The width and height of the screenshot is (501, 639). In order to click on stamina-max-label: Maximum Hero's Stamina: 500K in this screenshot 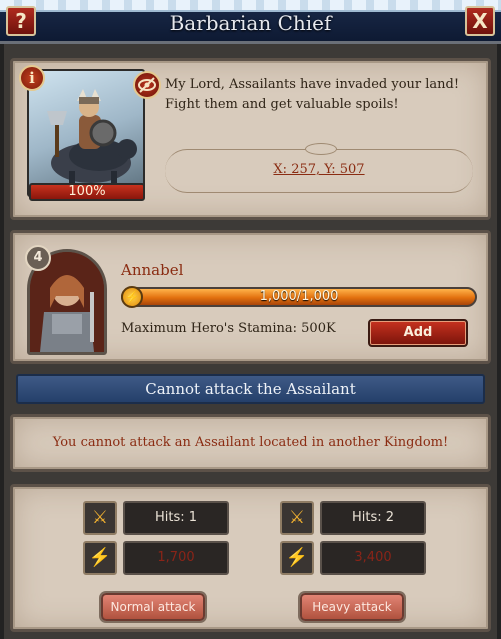, I will do `click(228, 328)`.